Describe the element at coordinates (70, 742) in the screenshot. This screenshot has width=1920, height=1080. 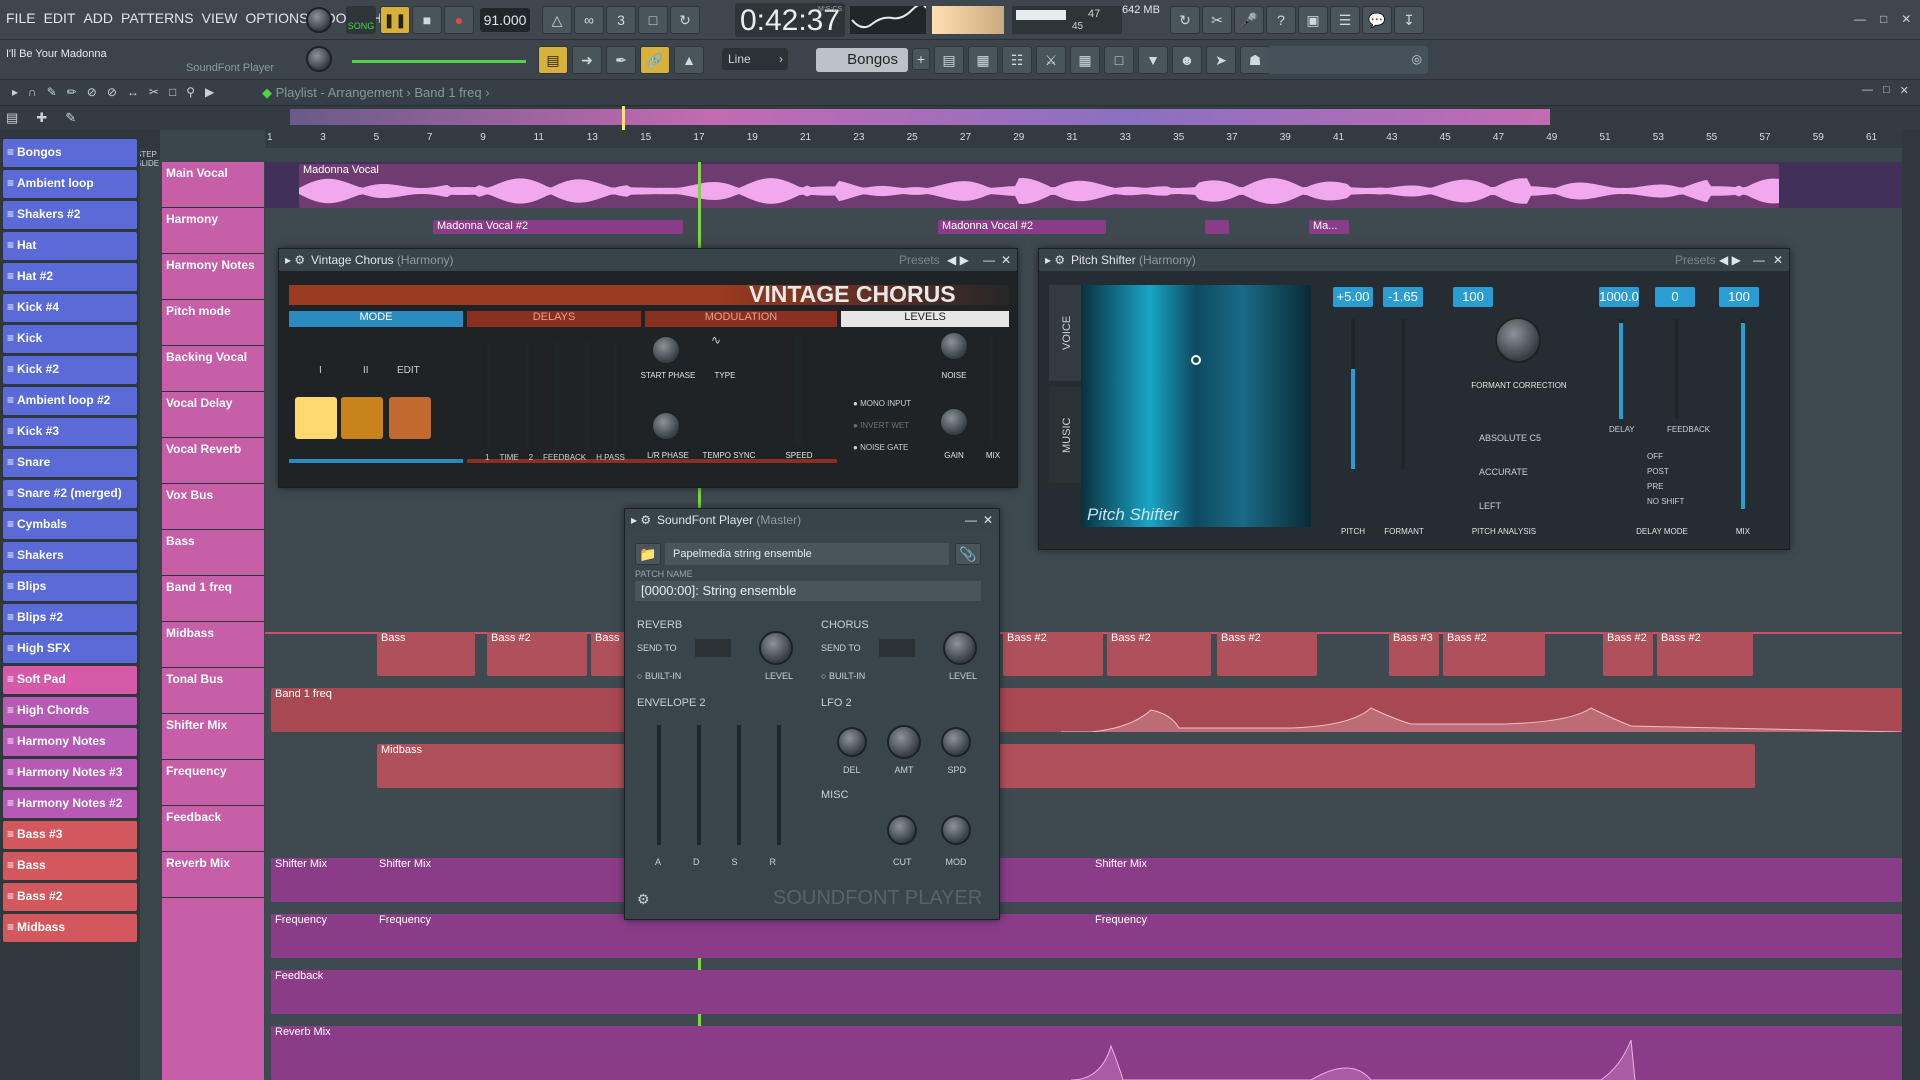
I see `channel-button: Harmony Notes` at that location.